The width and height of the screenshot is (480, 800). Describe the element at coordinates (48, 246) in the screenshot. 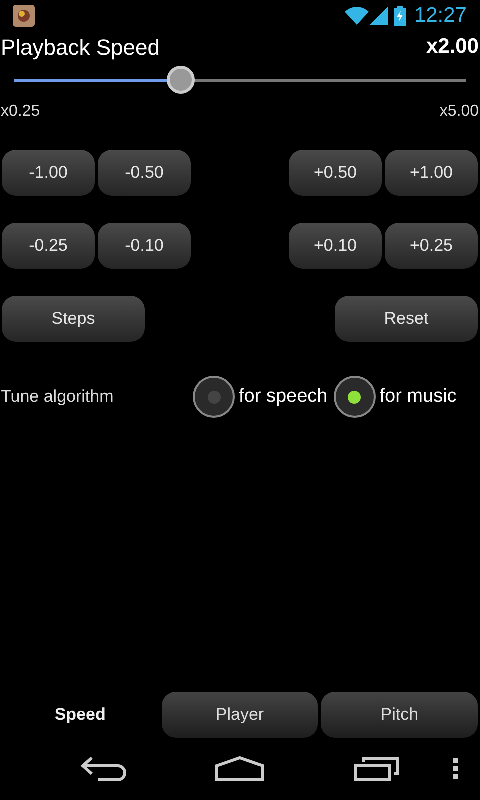

I see `step-button: -0.25` at that location.